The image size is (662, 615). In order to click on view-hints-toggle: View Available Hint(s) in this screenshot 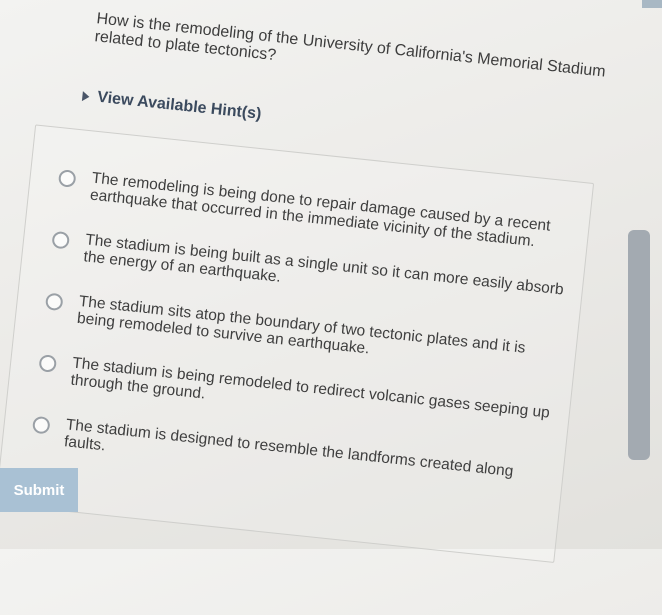, I will do `click(171, 105)`.